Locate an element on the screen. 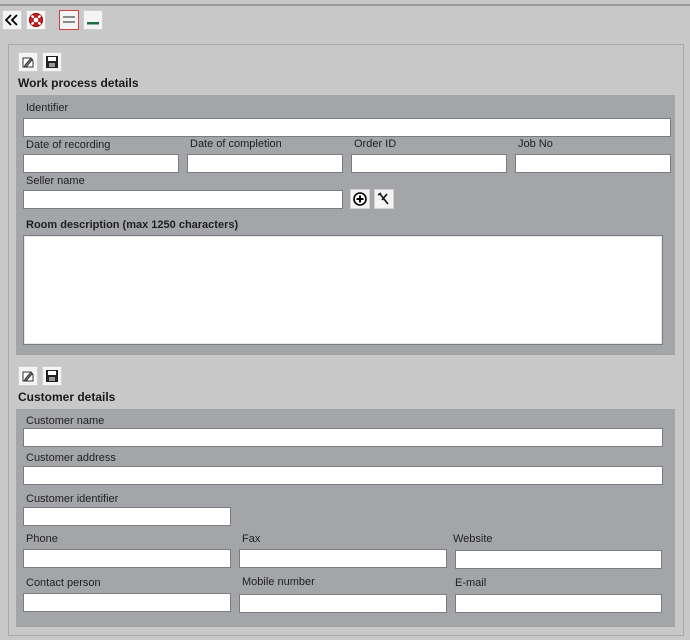 The height and width of the screenshot is (640, 690). customer-title: Customer details is located at coordinates (67, 397).